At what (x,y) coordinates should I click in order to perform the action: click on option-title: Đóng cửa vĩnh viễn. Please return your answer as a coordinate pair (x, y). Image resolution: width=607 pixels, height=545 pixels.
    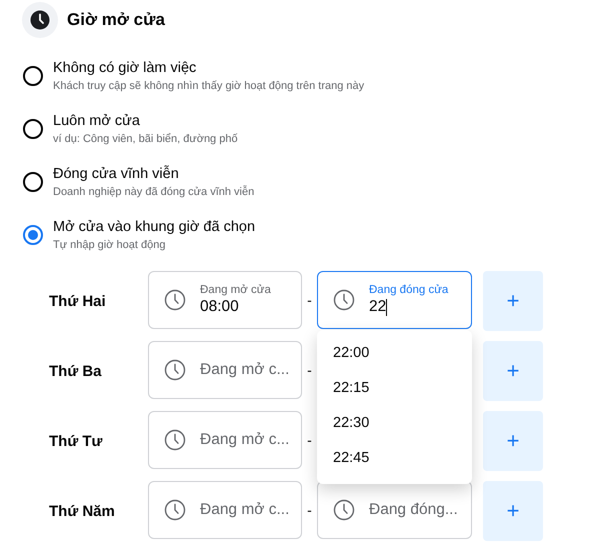
    Looking at the image, I should click on (116, 174).